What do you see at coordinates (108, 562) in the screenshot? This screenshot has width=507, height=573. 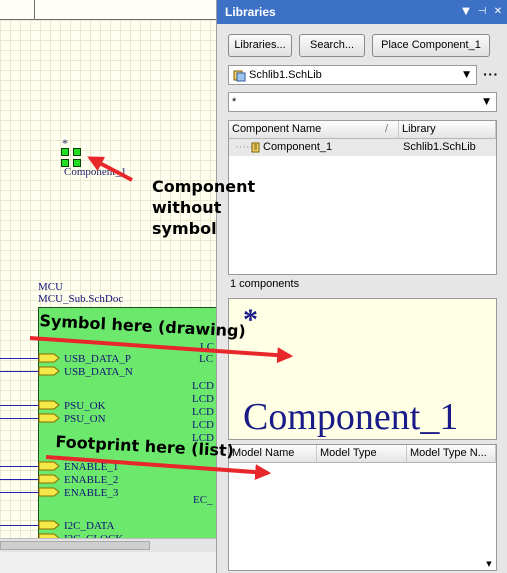 I see `canvas-status-strip` at bounding box center [108, 562].